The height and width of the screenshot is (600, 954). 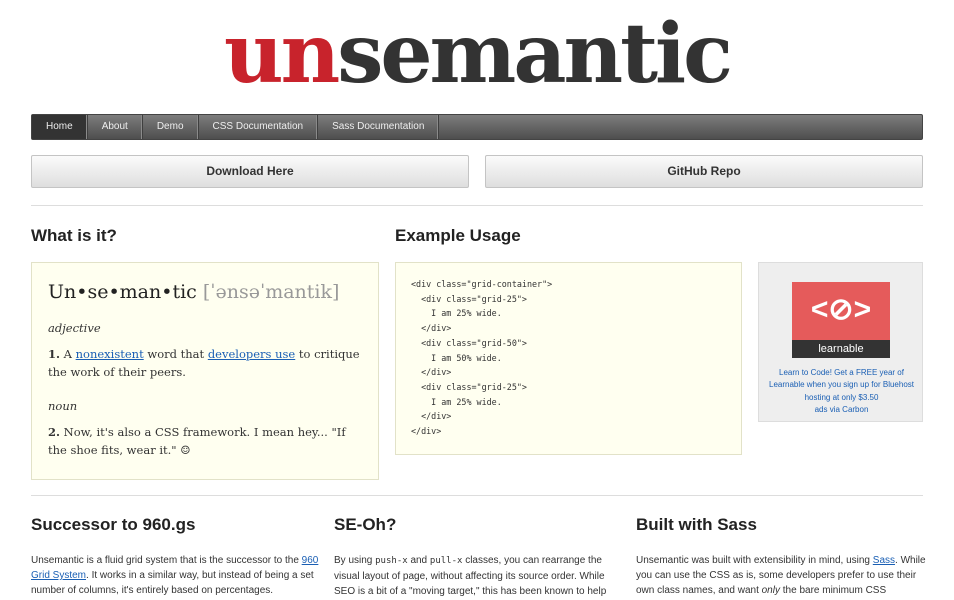 What do you see at coordinates (446, 561) in the screenshot?
I see `pull-x-code: pull-x` at bounding box center [446, 561].